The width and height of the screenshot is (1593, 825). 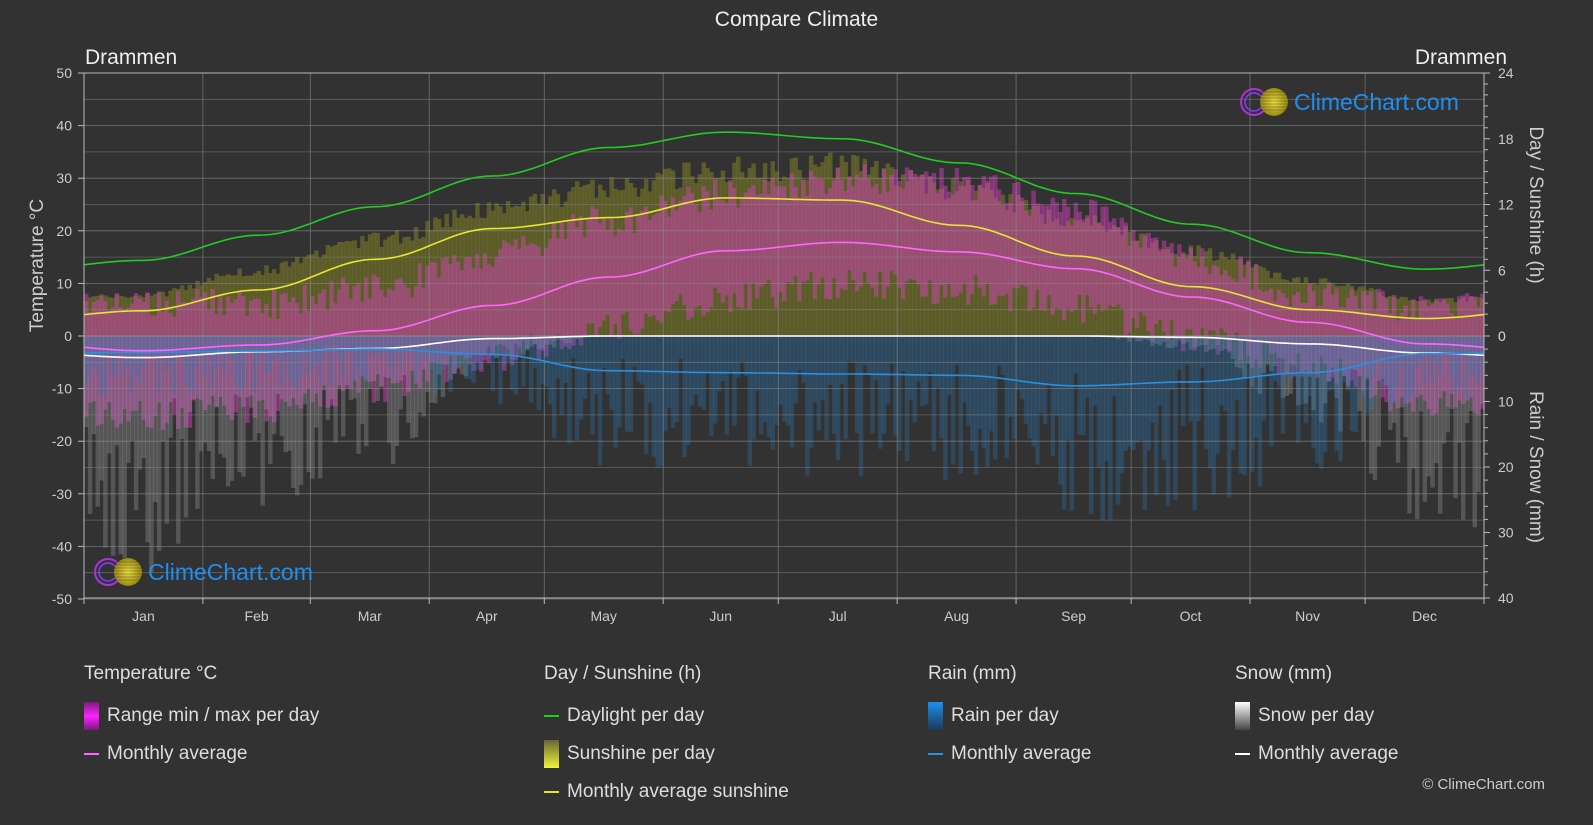 I want to click on legend-rain: Rain (mm) Rain per day Monthly average, so click(x=1009, y=718).